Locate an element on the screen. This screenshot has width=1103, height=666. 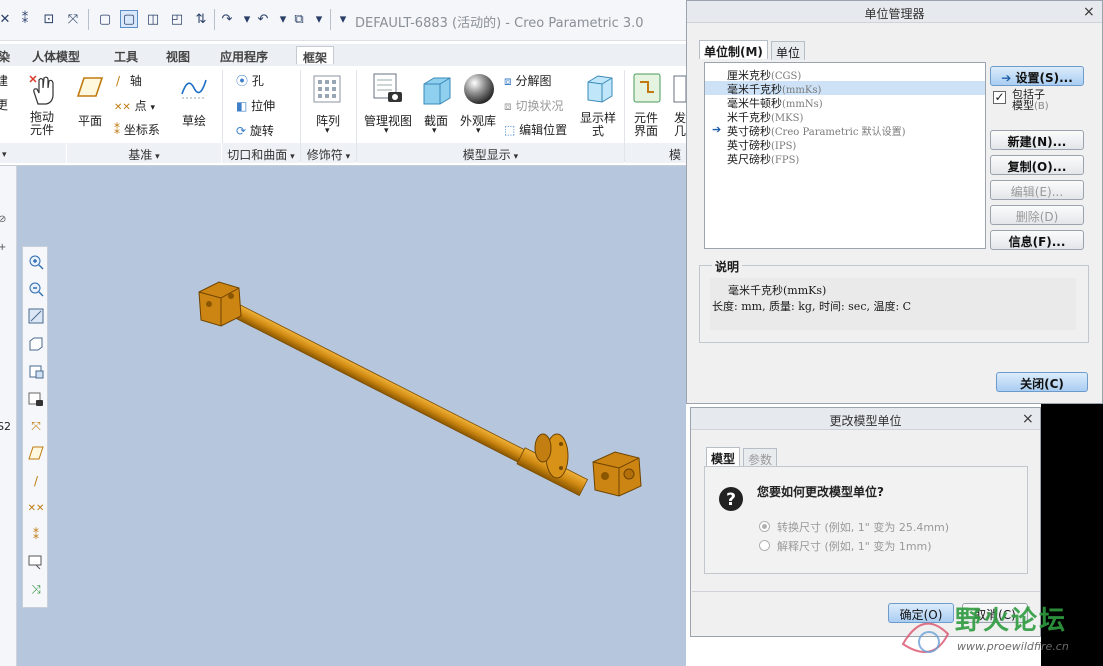
interpret-dimensions-radio is located at coordinates (764, 545).